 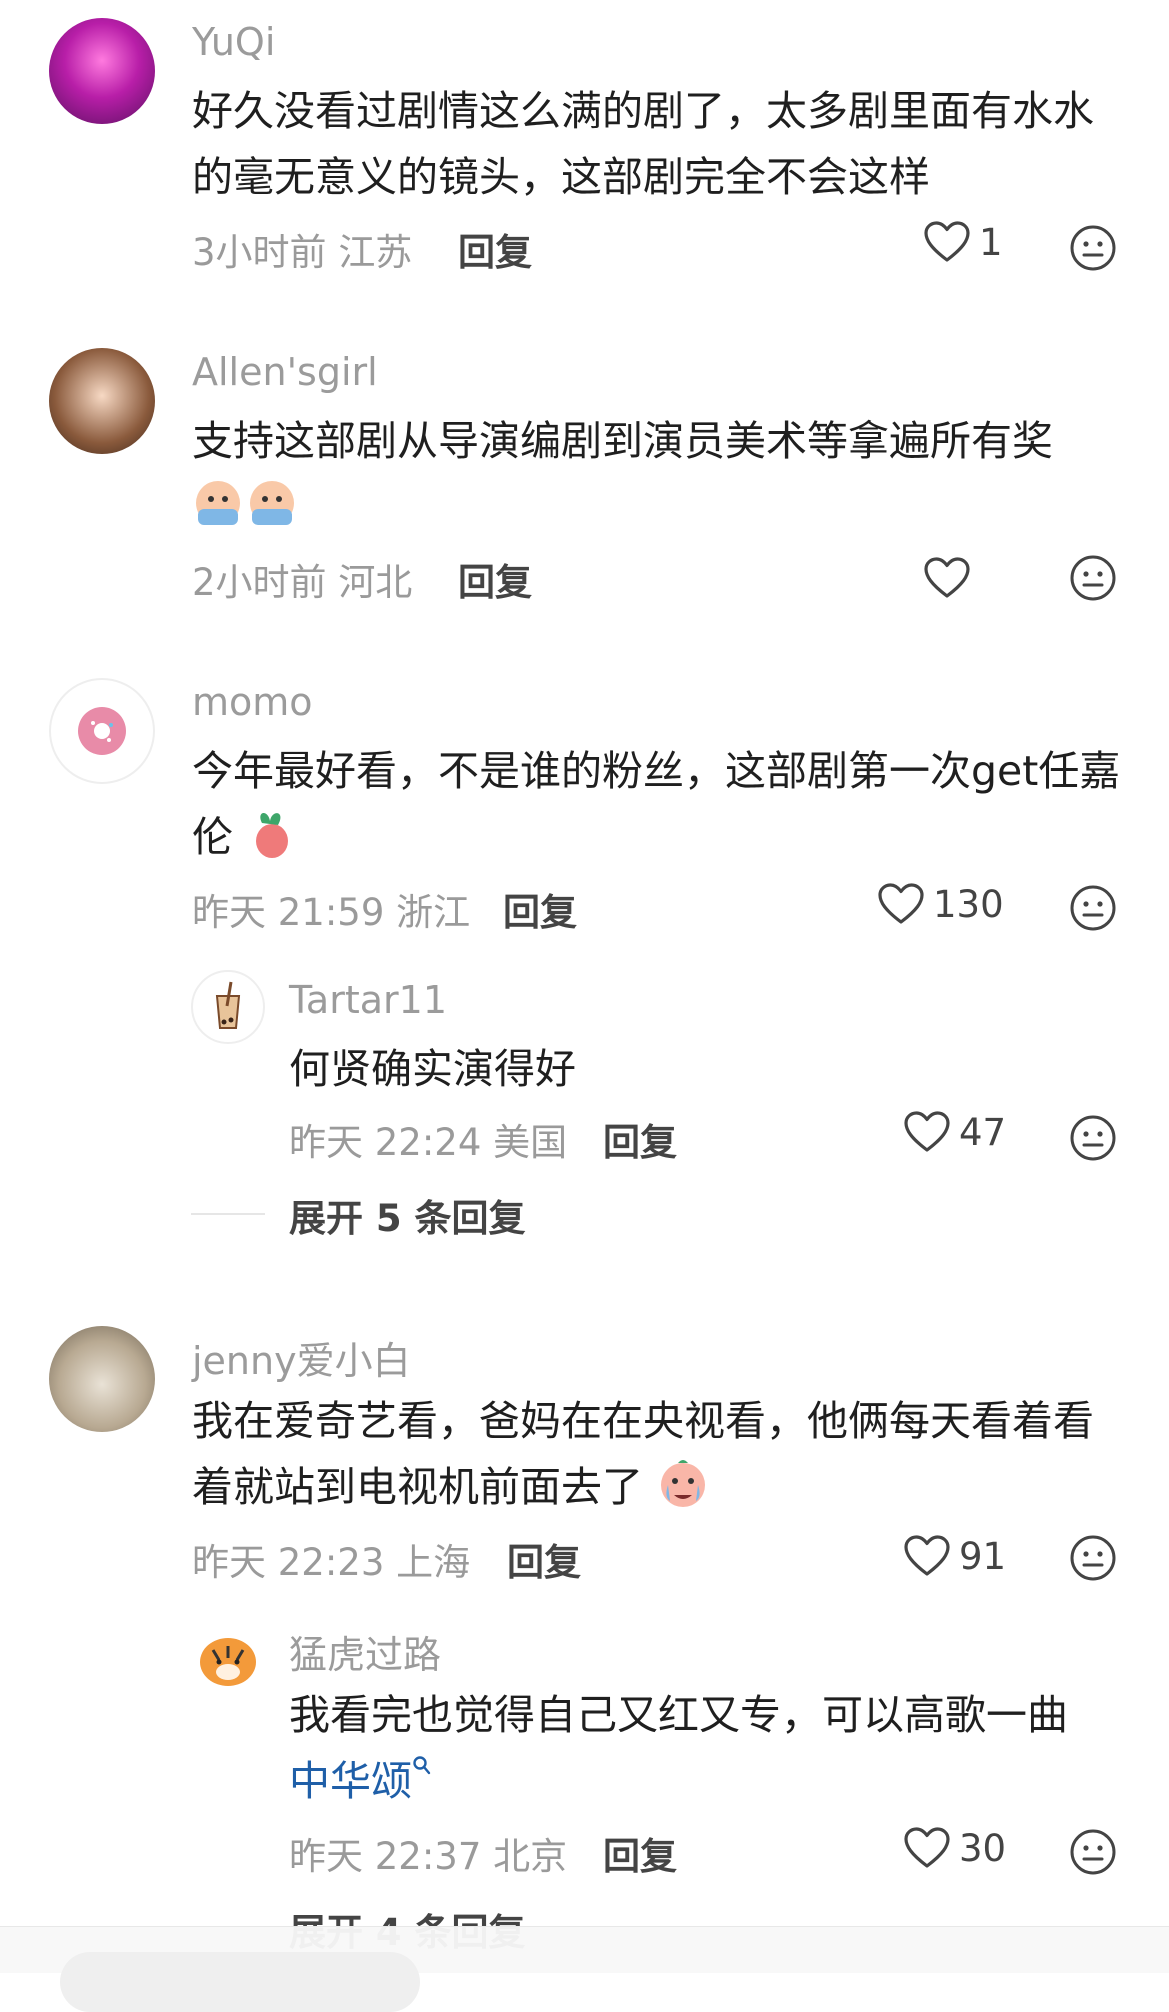 I want to click on like-count: 47, so click(x=983, y=1132).